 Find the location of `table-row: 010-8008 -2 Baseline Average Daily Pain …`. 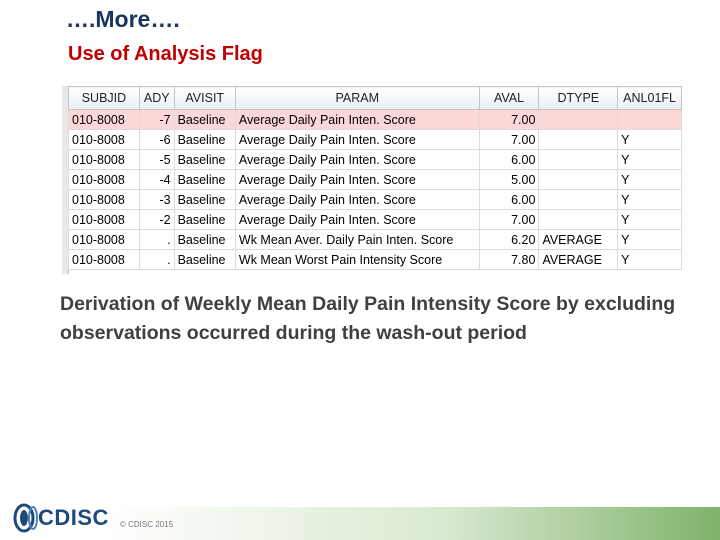

table-row: 010-8008 -2 Baseline Average Daily Pain … is located at coordinates (375, 219).